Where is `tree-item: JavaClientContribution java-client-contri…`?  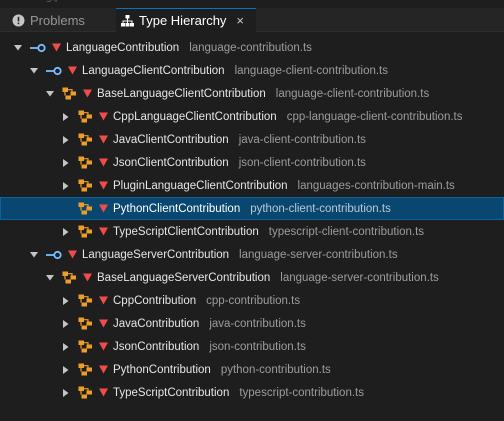 tree-item: JavaClientContribution java-client-contri… is located at coordinates (252, 139).